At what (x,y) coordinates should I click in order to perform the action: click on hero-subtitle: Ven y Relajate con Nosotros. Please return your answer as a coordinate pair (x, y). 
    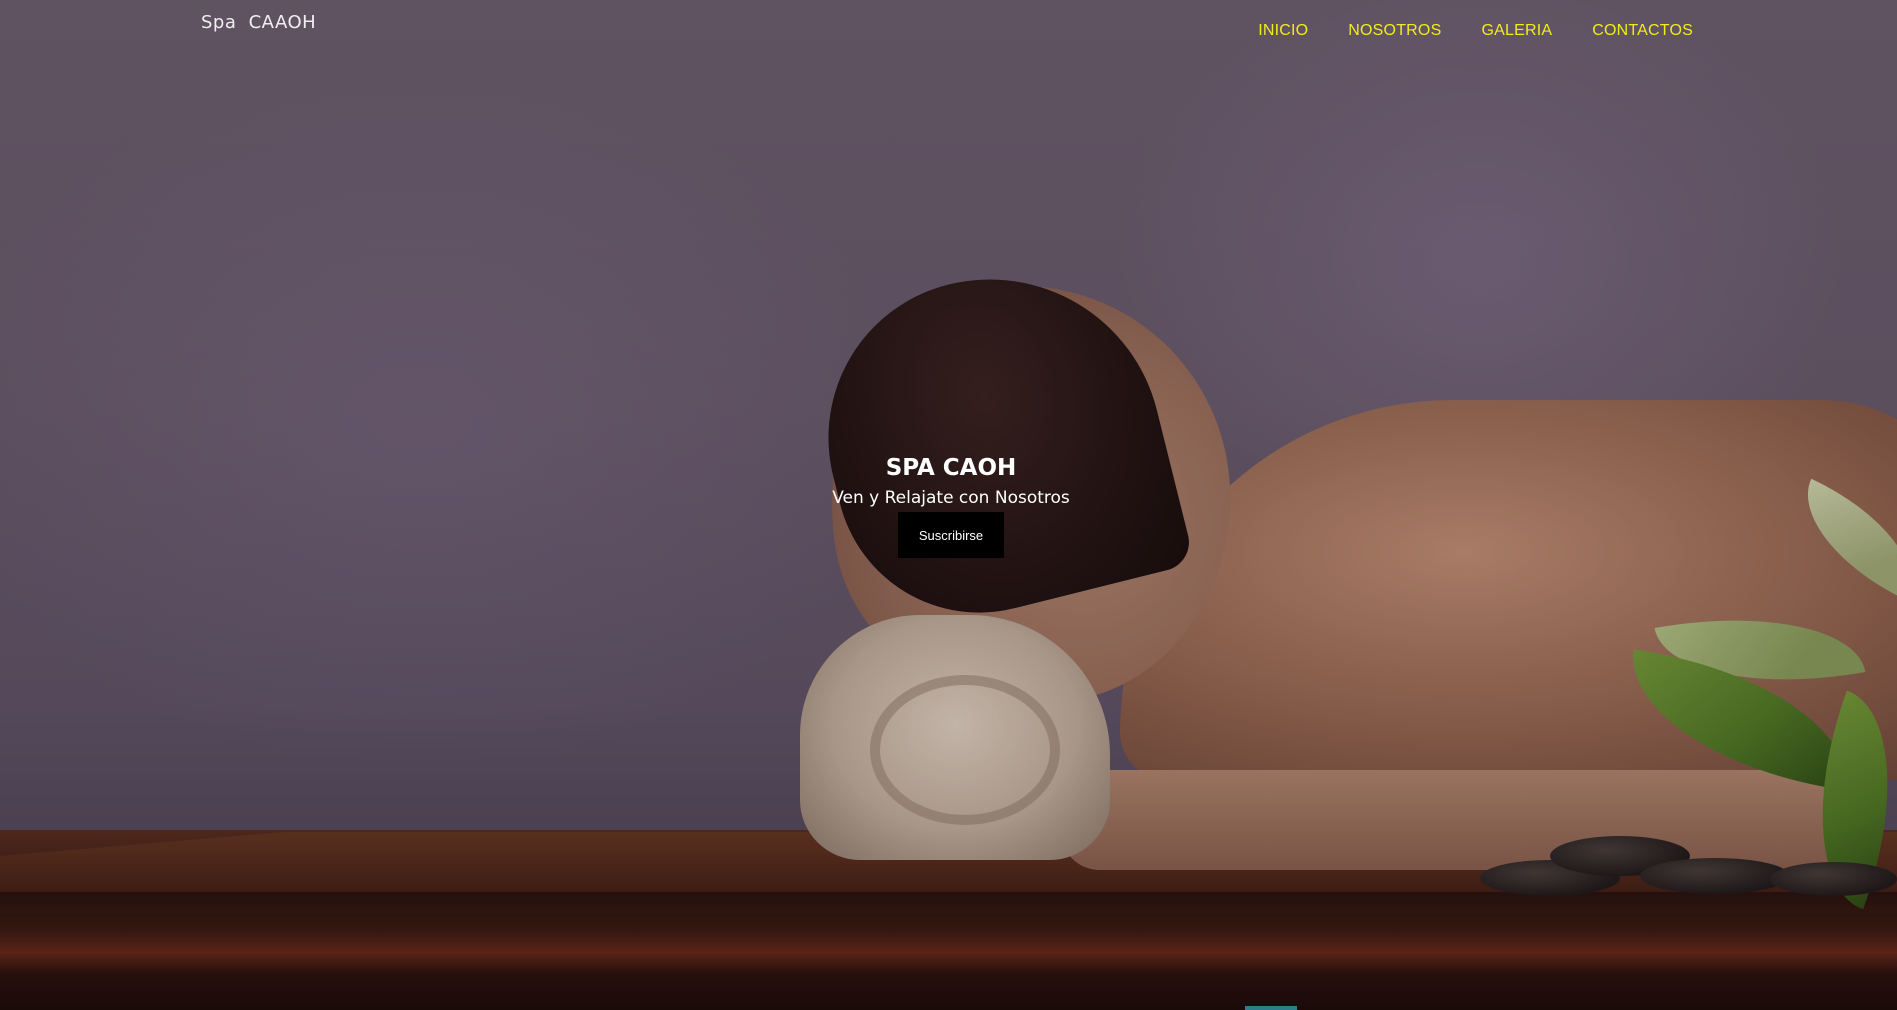
    Looking at the image, I should click on (951, 498).